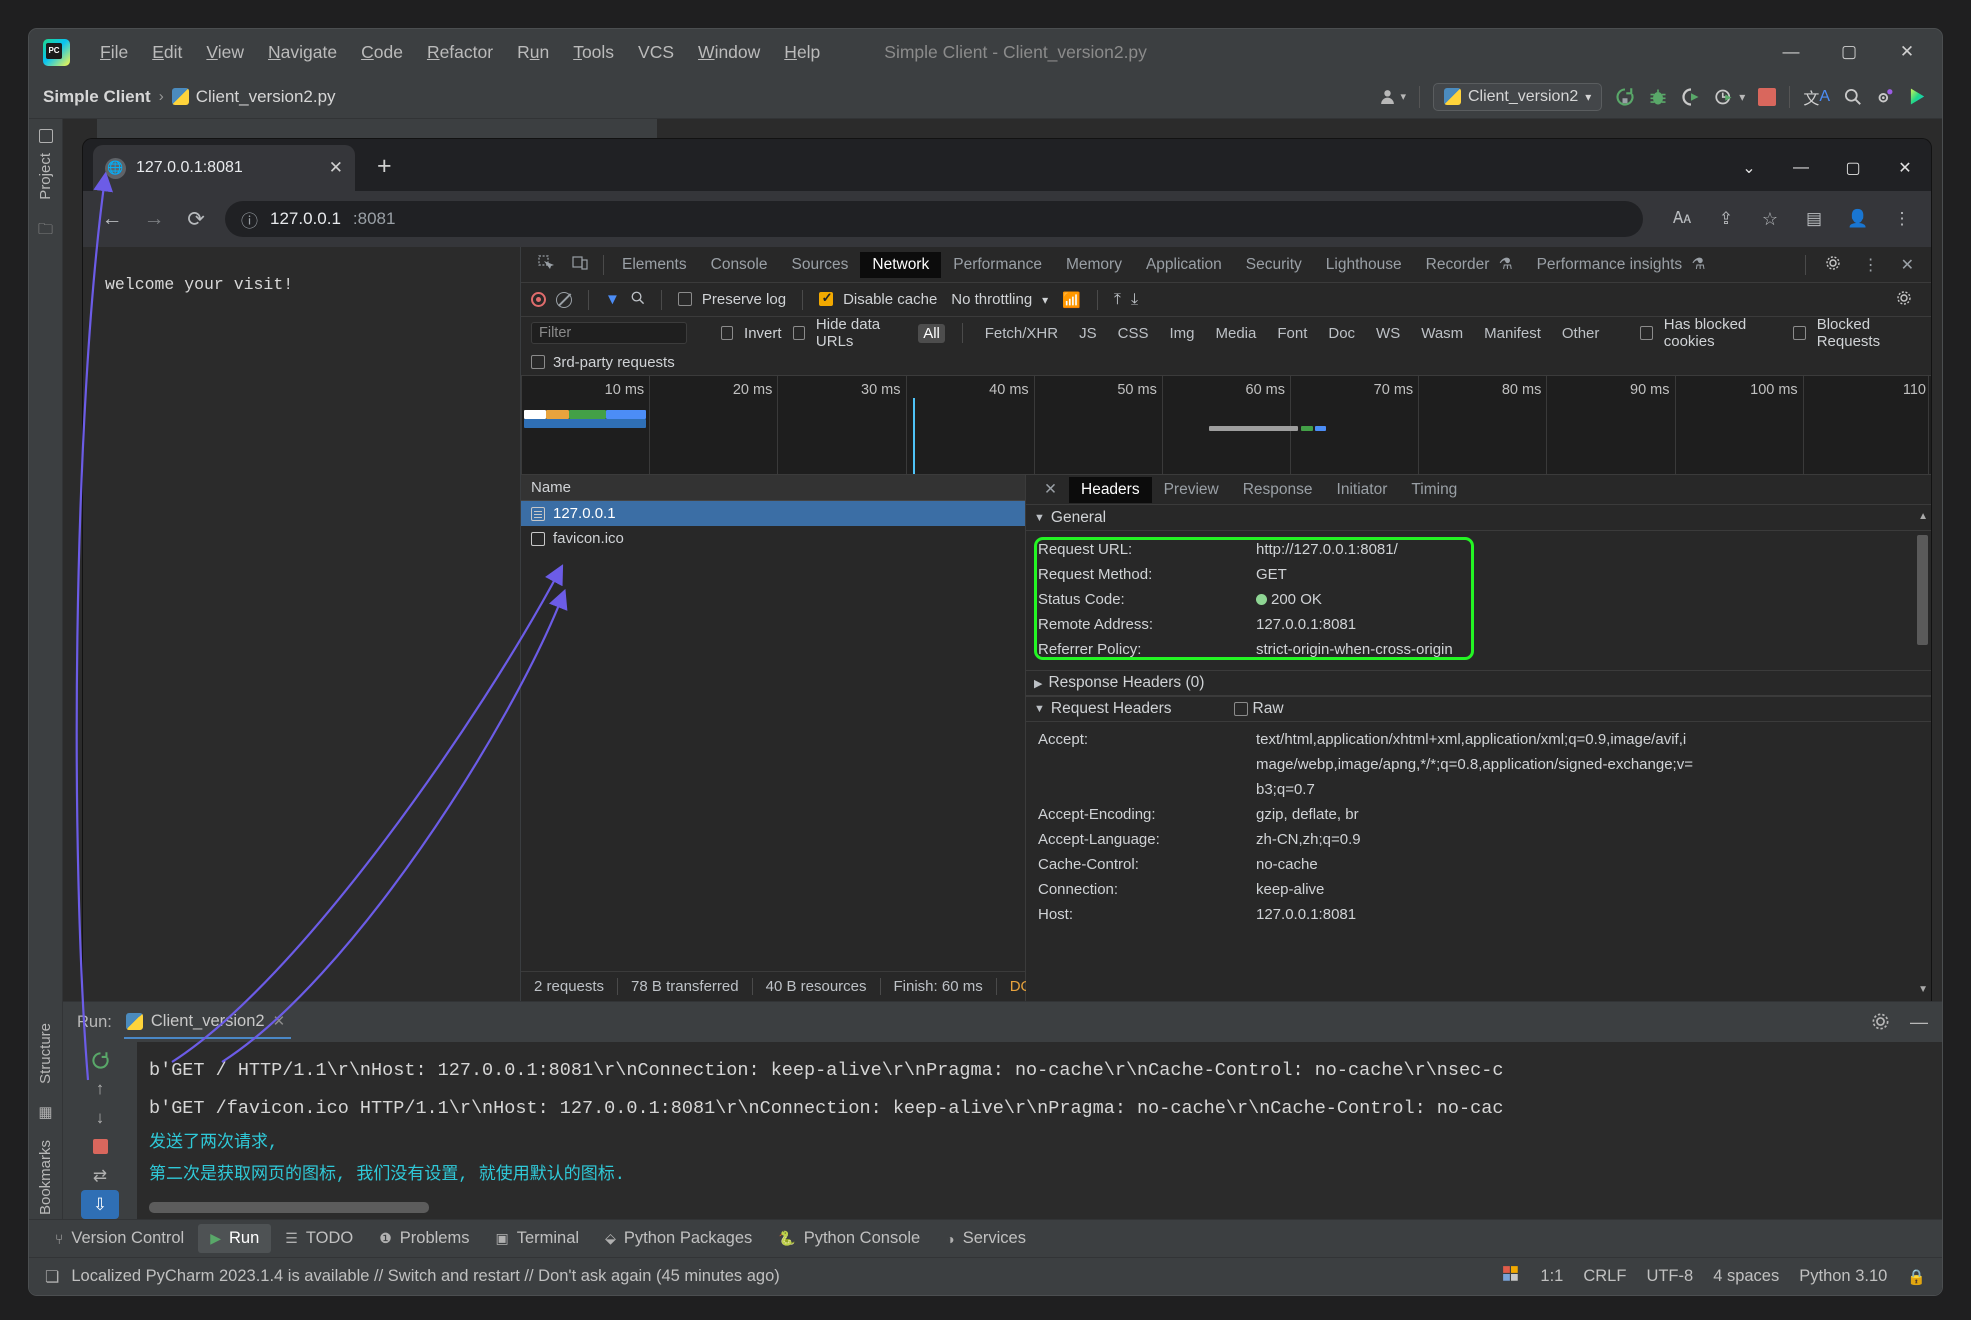 The height and width of the screenshot is (1320, 1971). Describe the element at coordinates (1134, 300) in the screenshot. I see `export-har-icon: ⤓` at that location.